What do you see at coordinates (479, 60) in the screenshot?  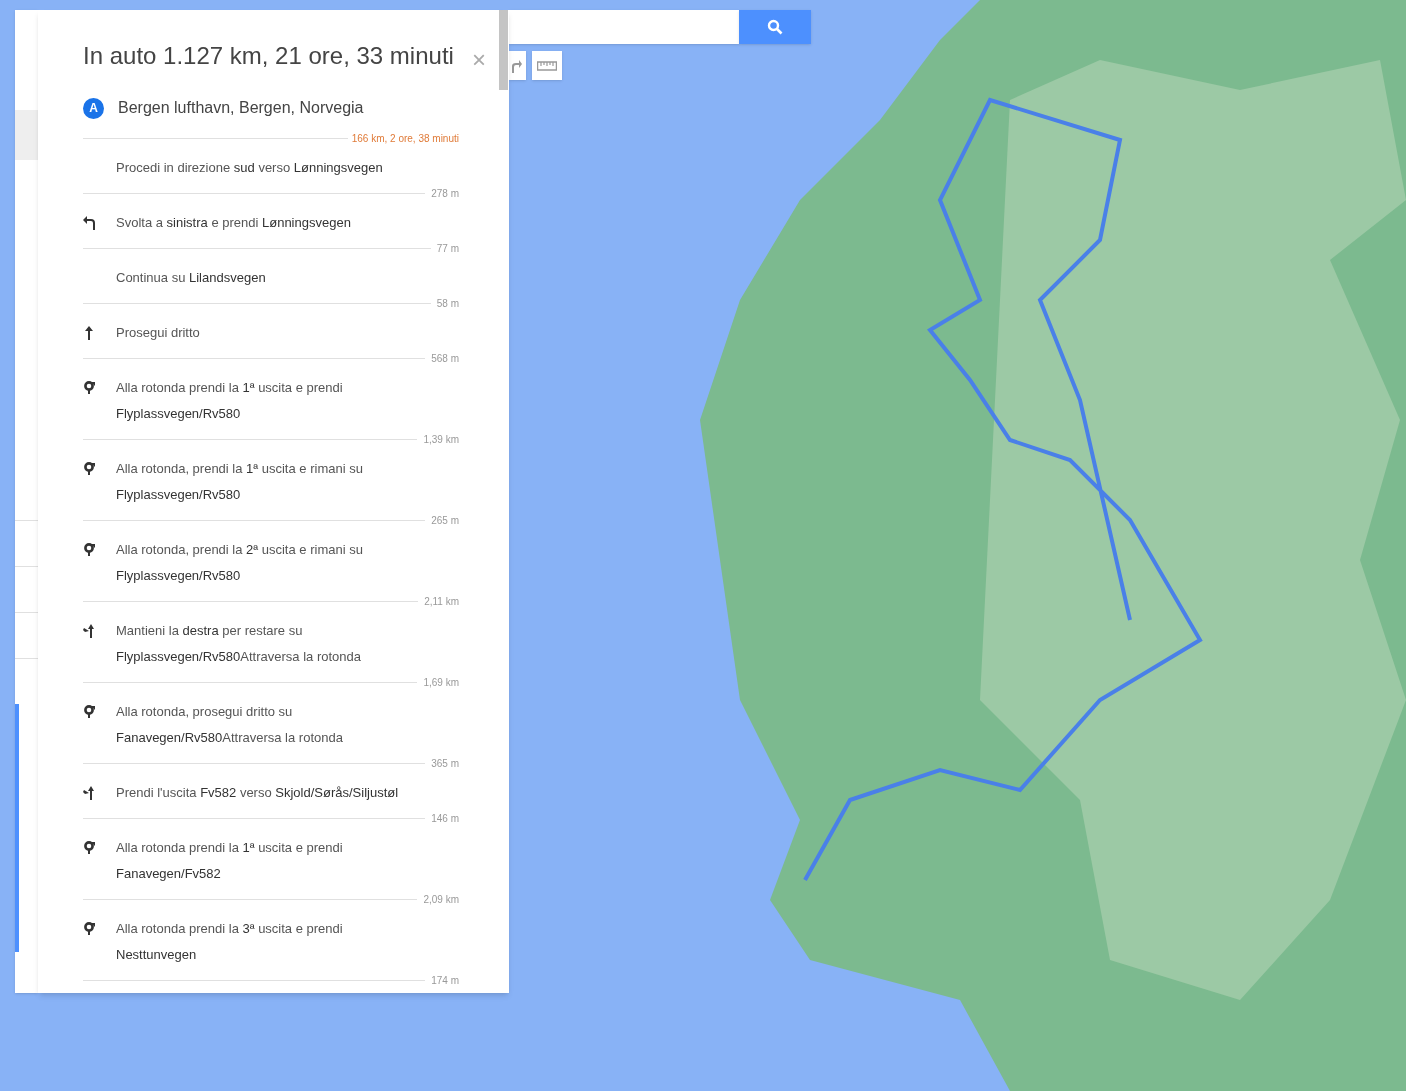 I see `close-button: ×` at bounding box center [479, 60].